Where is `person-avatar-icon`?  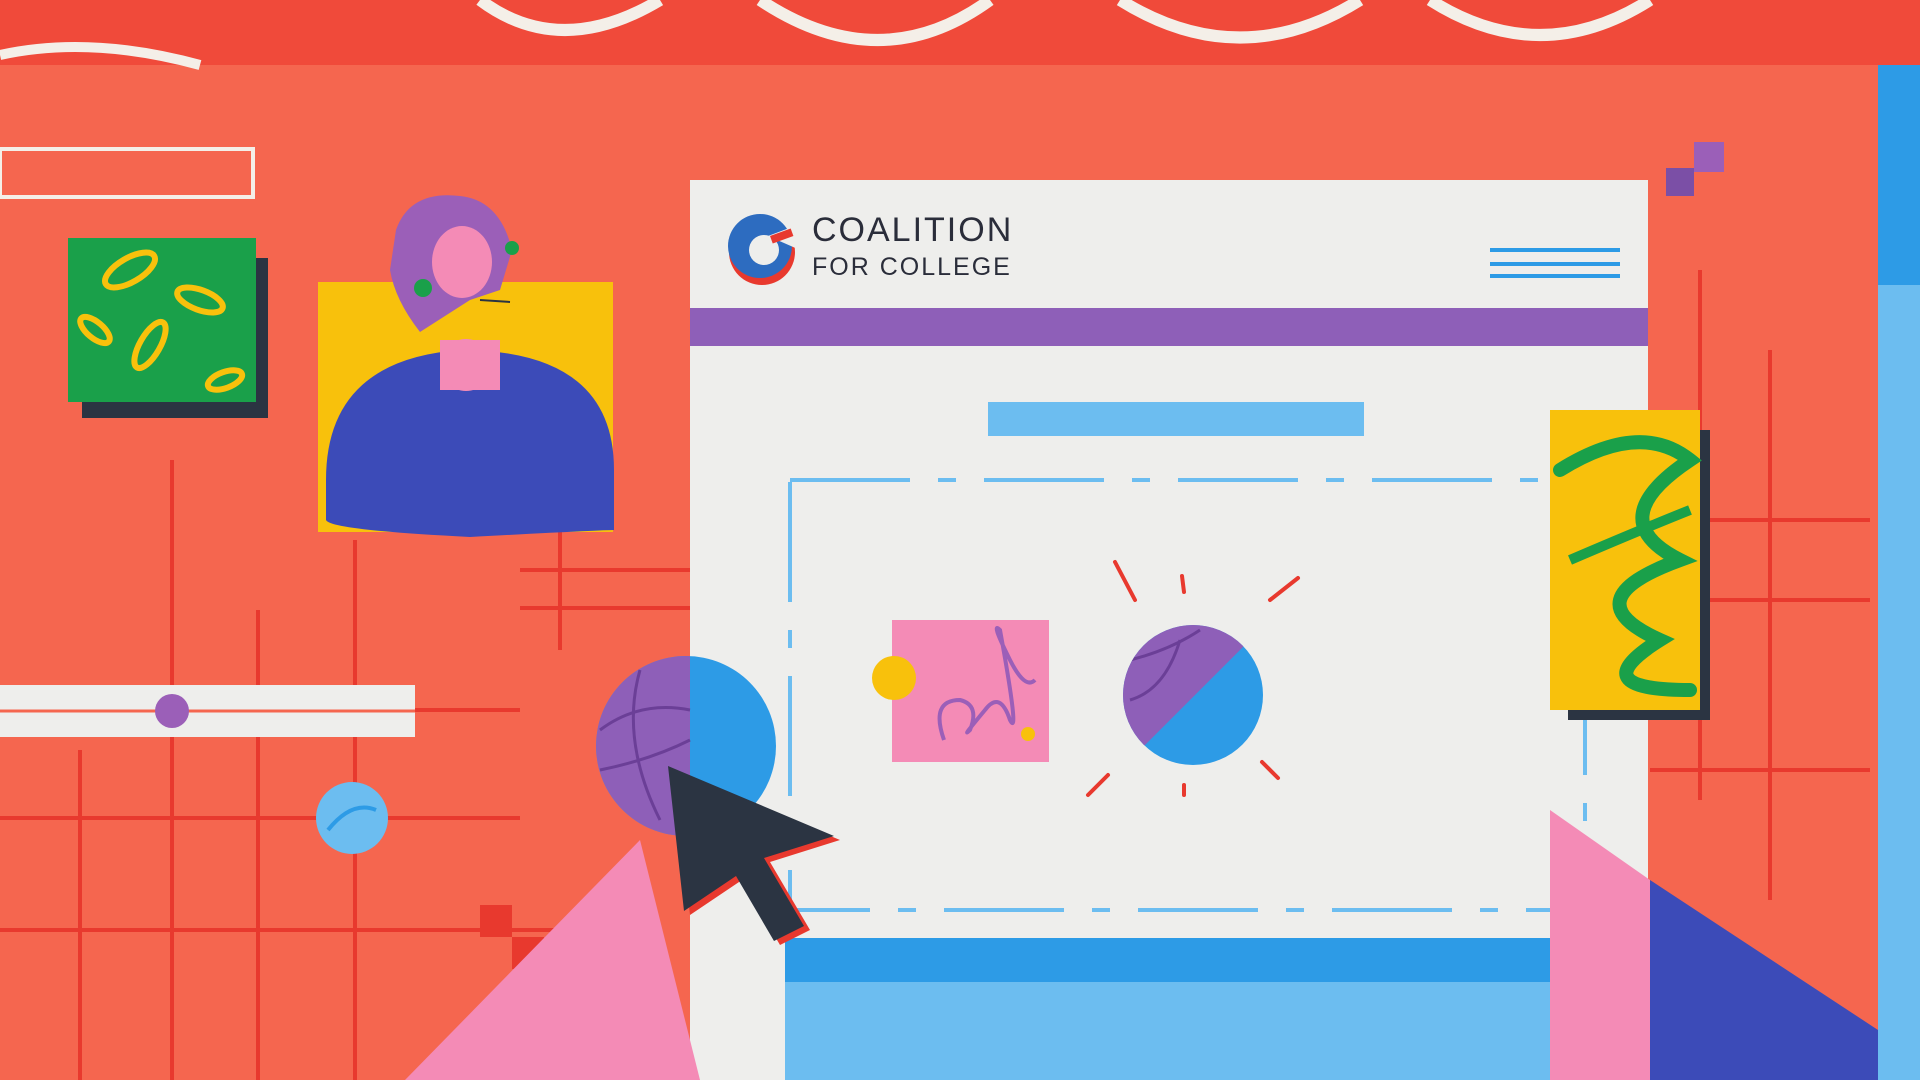
person-avatar-icon is located at coordinates (466, 366).